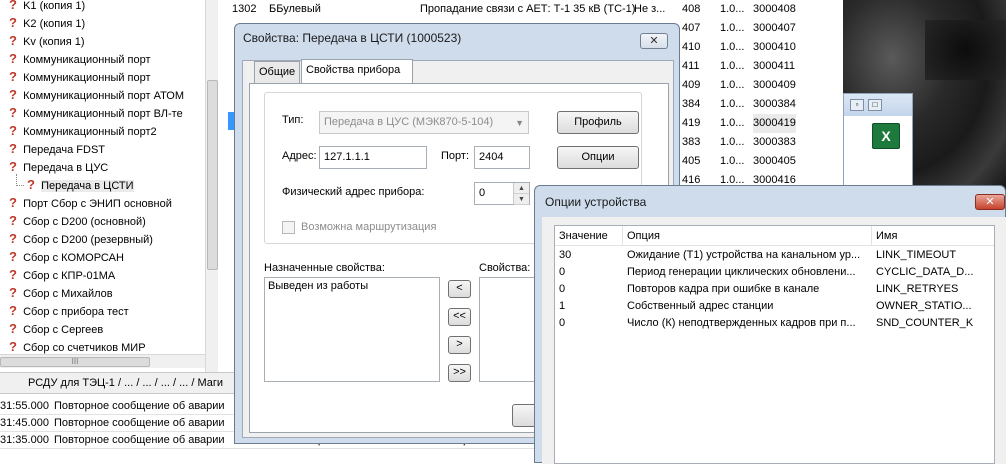  I want to click on list-item: Выведен из работы, so click(352, 286).